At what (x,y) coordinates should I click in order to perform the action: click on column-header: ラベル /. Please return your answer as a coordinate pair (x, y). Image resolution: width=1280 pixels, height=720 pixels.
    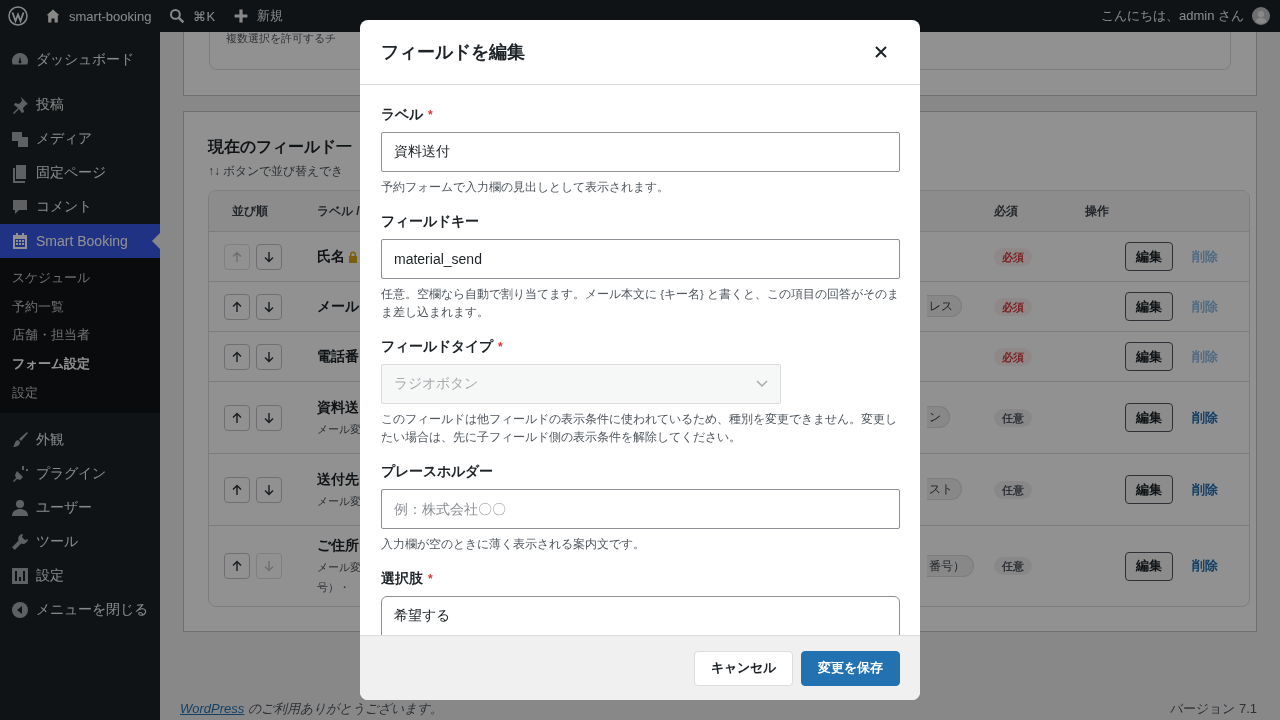
    Looking at the image, I should click on (338, 210).